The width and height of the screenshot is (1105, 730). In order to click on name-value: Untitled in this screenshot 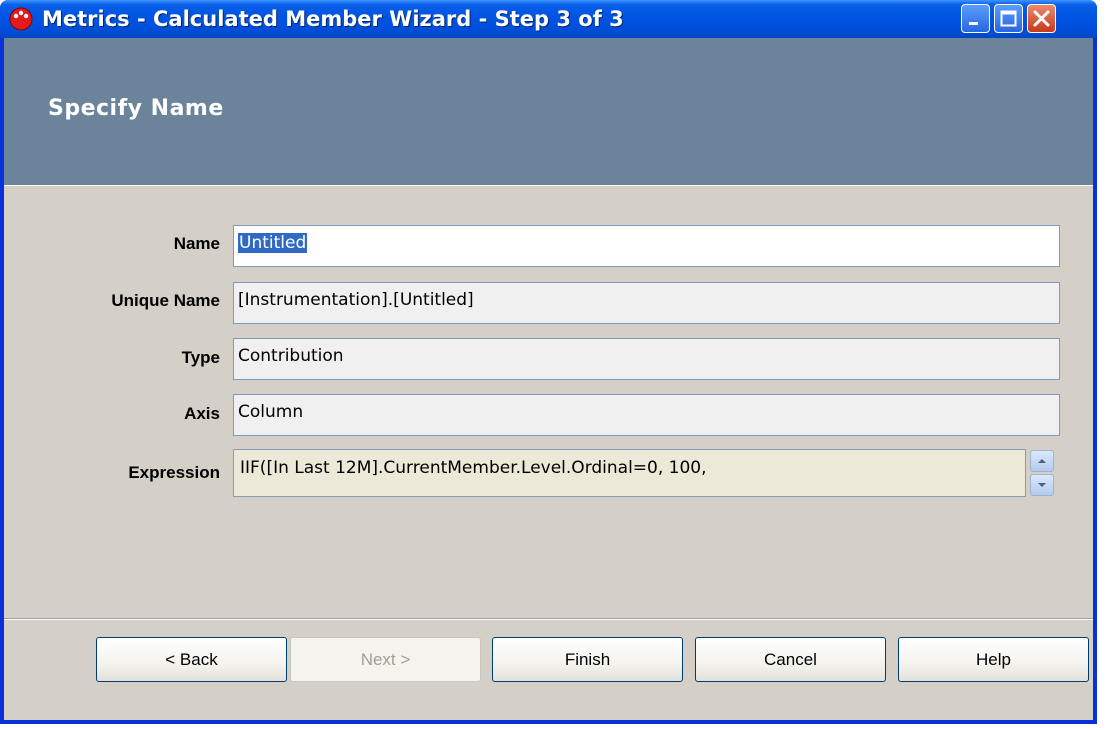, I will do `click(273, 243)`.